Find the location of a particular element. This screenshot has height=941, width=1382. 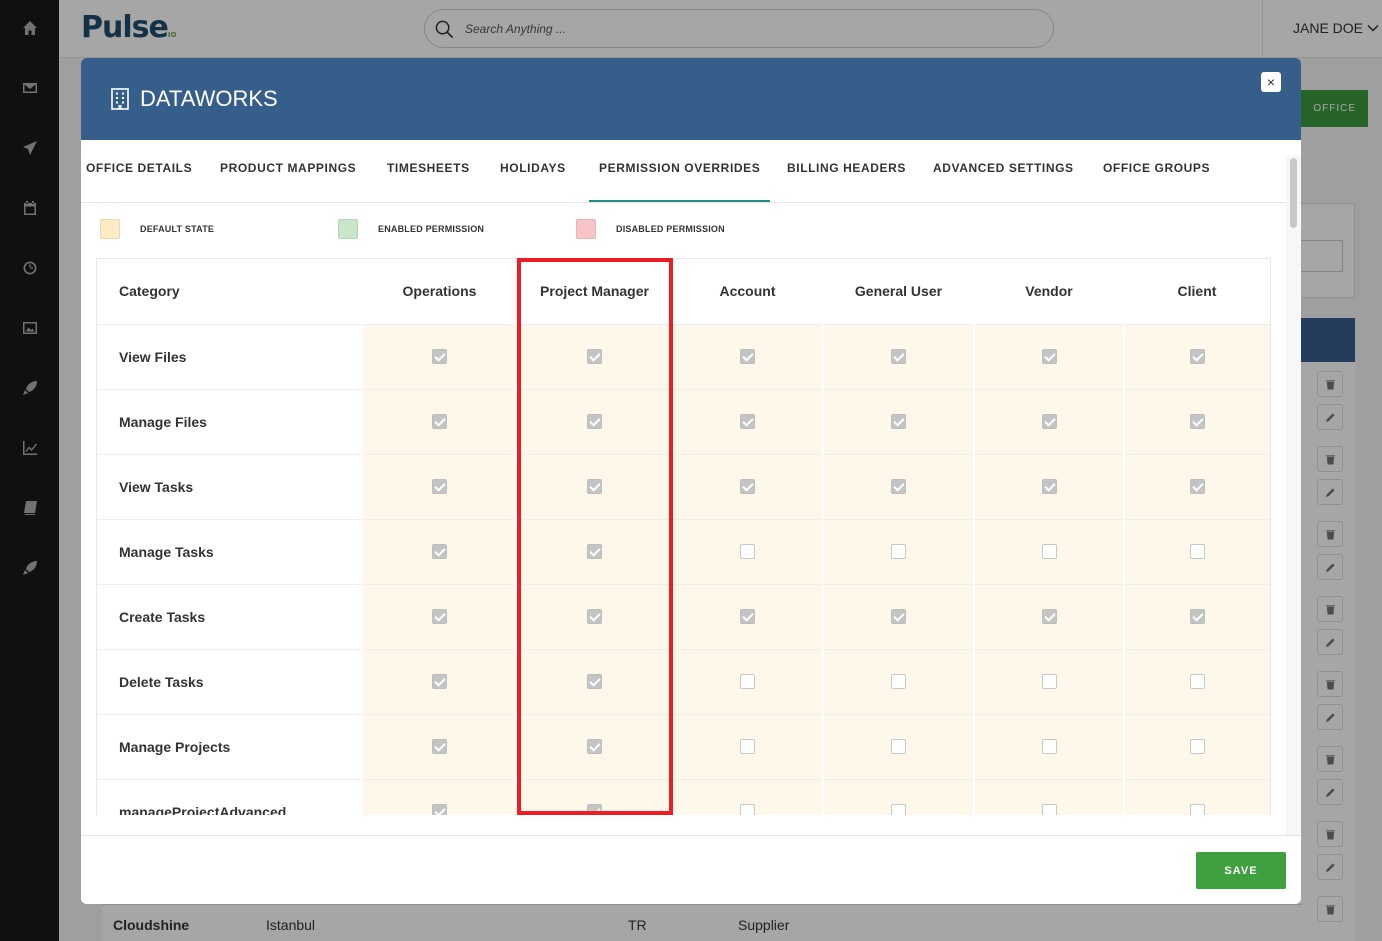

legend-swatch is located at coordinates (586, 229).